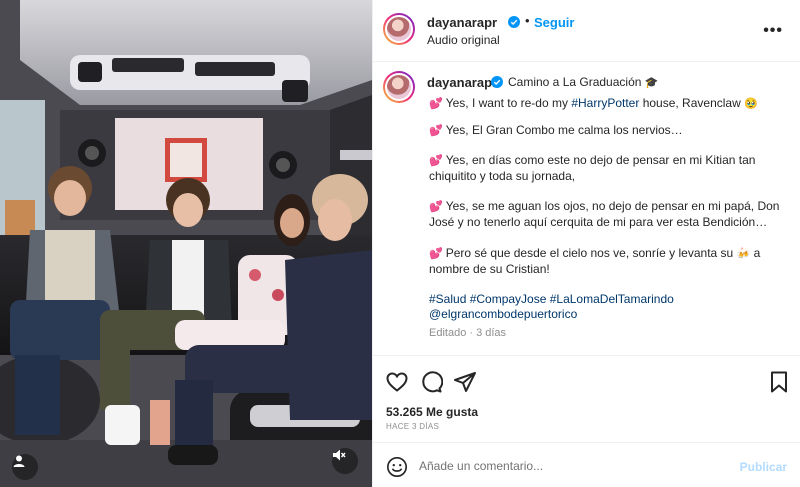 This screenshot has height=487, width=800. Describe the element at coordinates (569, 466) in the screenshot. I see `comment-input` at that location.